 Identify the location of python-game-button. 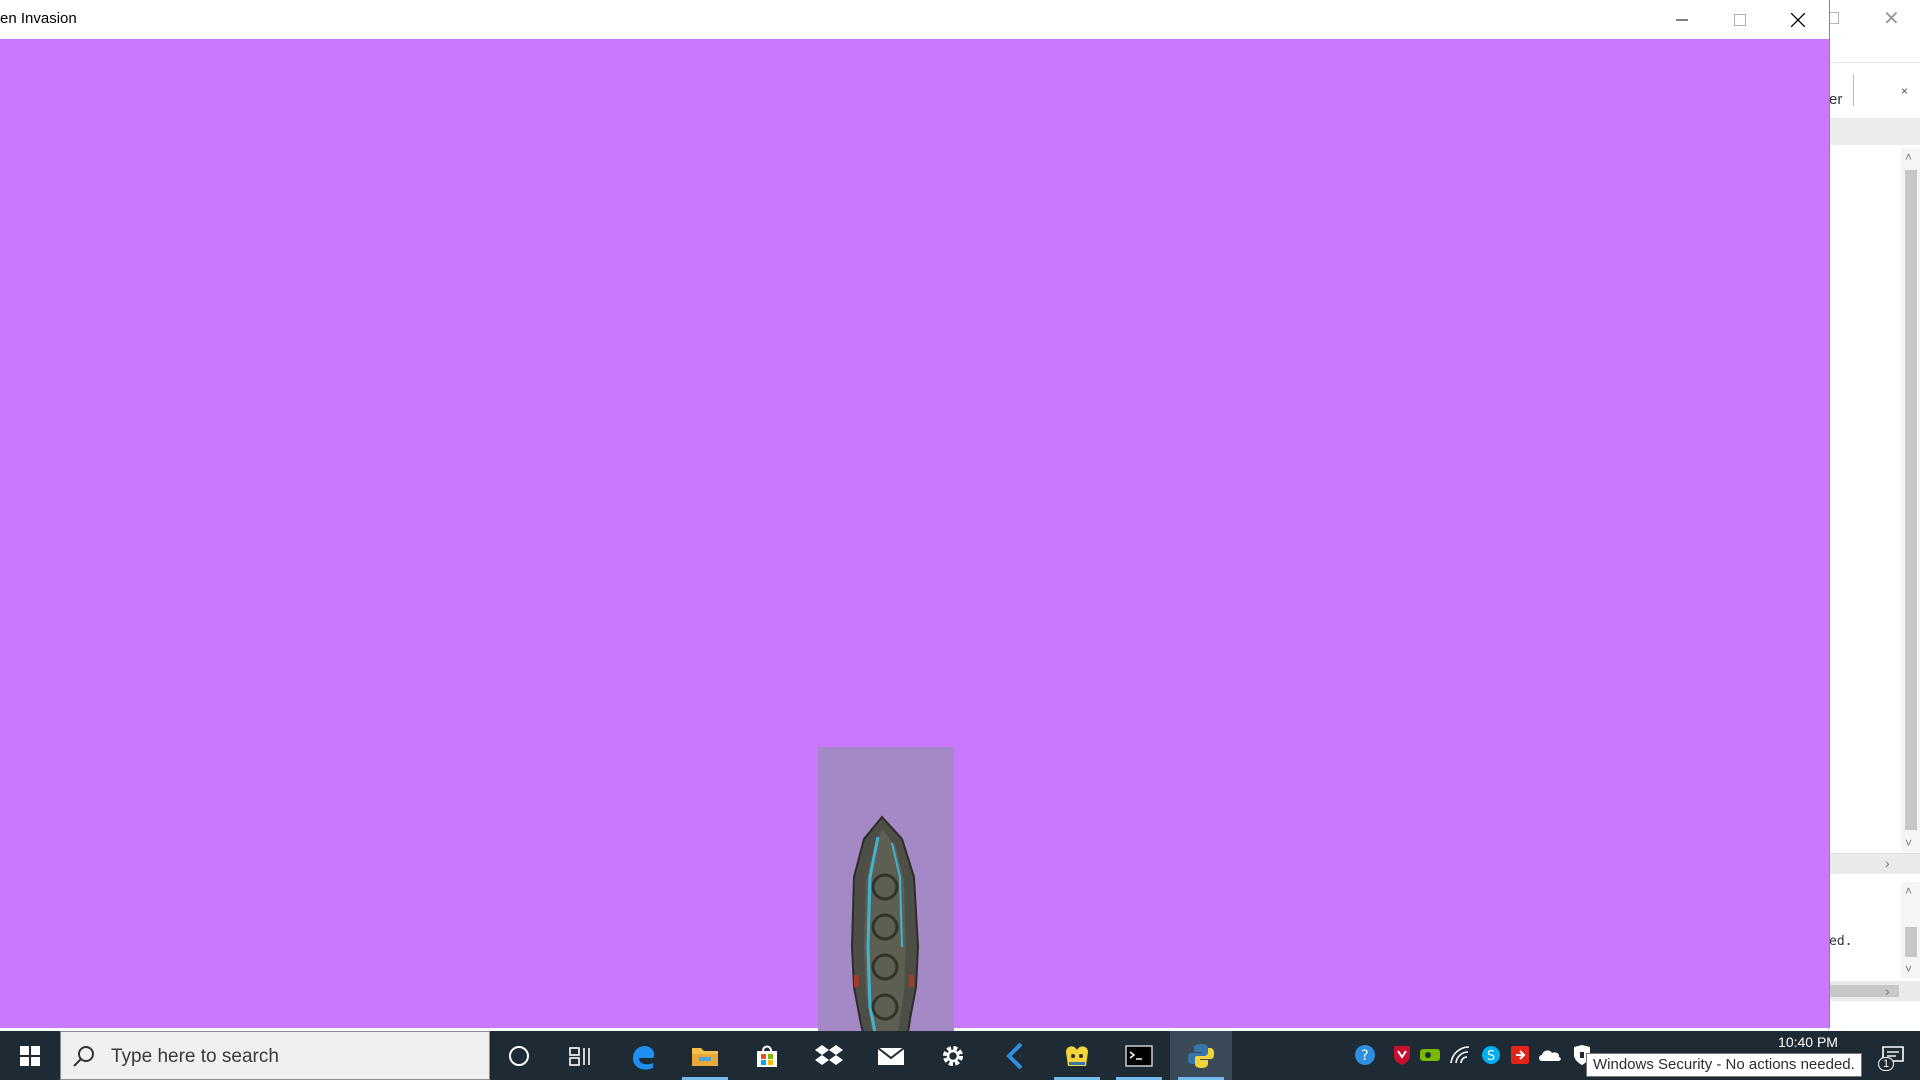
(1201, 1055).